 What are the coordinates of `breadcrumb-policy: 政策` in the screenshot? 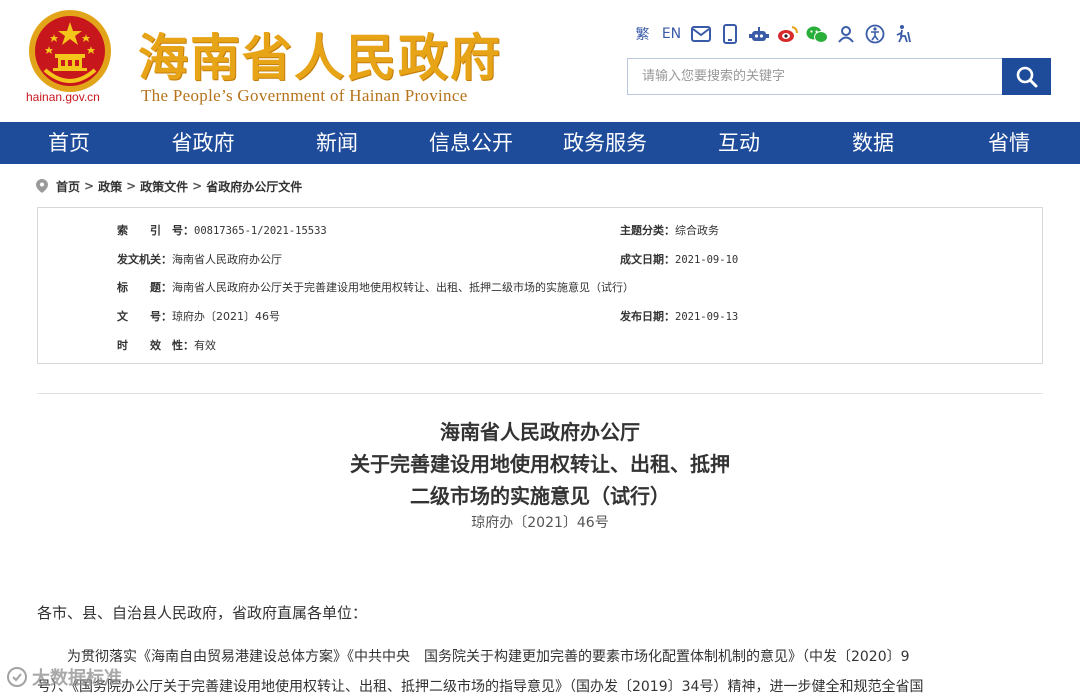 It's located at (110, 186).